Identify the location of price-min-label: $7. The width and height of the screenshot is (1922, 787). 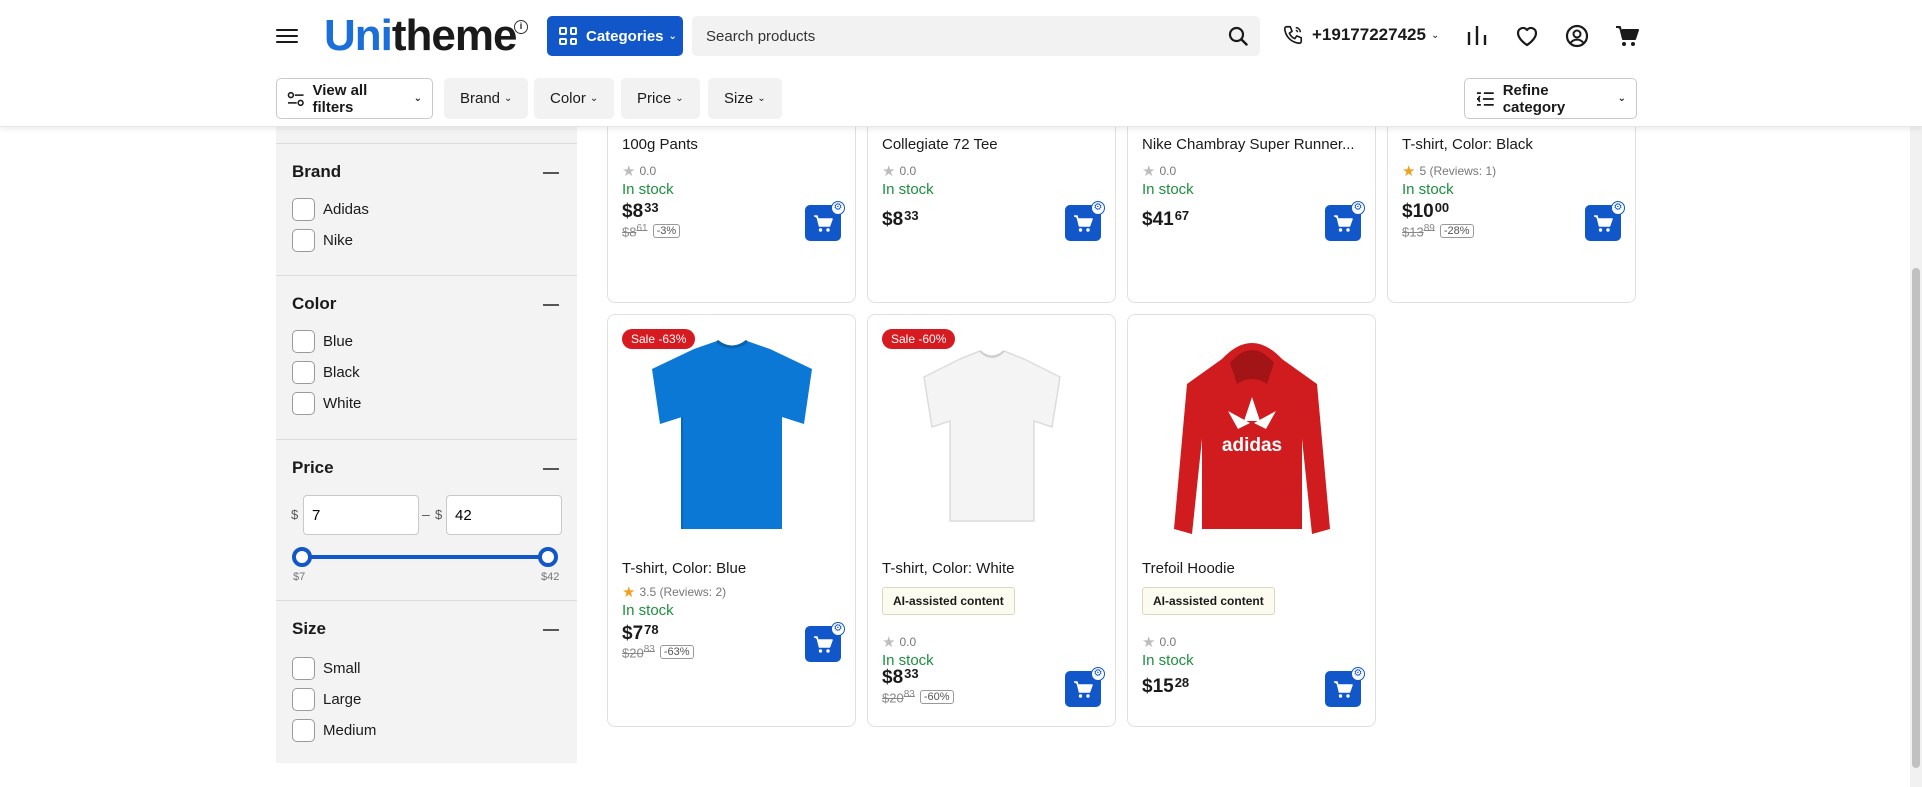
(299, 577).